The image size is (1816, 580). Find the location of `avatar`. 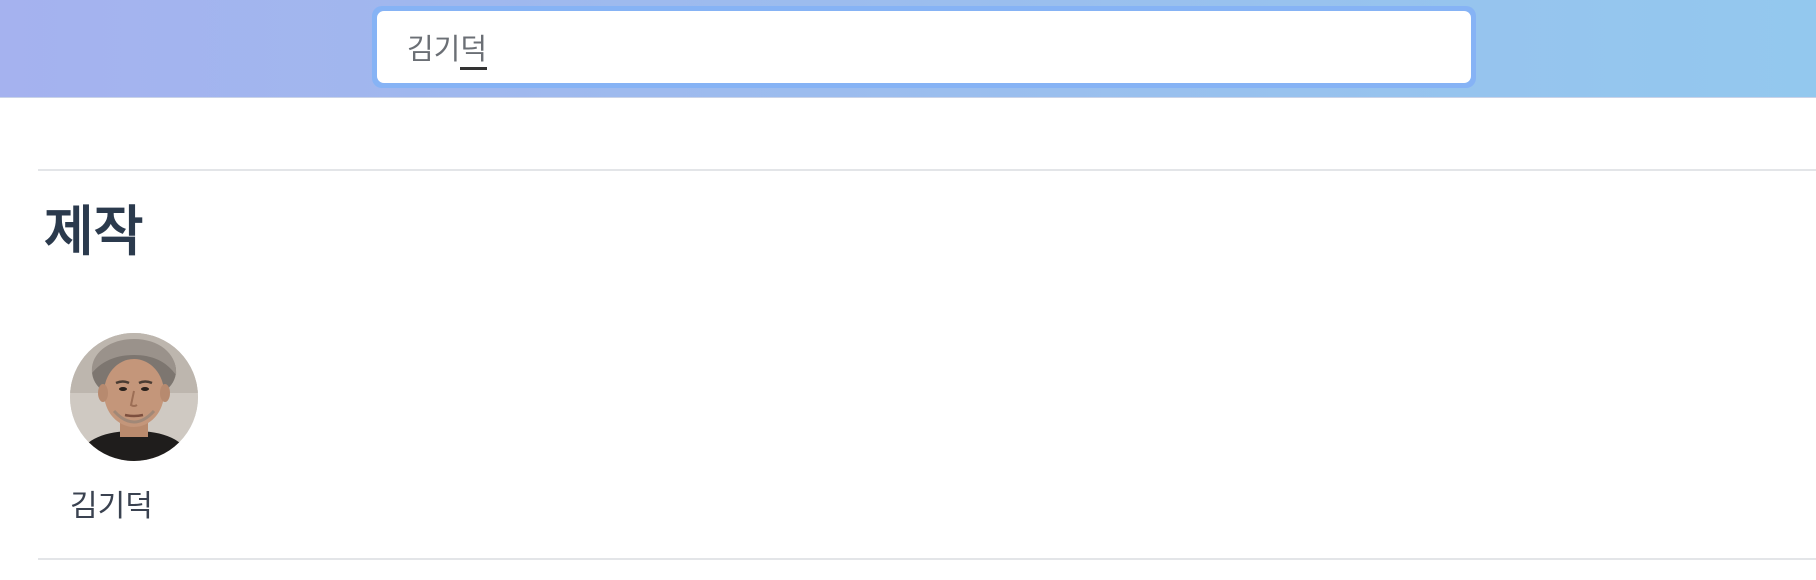

avatar is located at coordinates (134, 397).